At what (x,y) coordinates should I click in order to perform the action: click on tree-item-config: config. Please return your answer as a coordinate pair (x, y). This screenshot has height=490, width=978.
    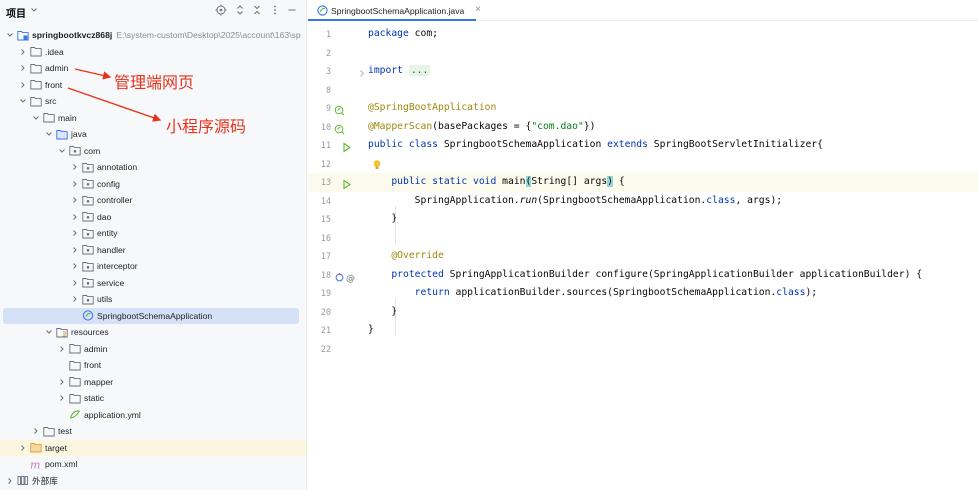
    Looking at the image, I should click on (153, 184).